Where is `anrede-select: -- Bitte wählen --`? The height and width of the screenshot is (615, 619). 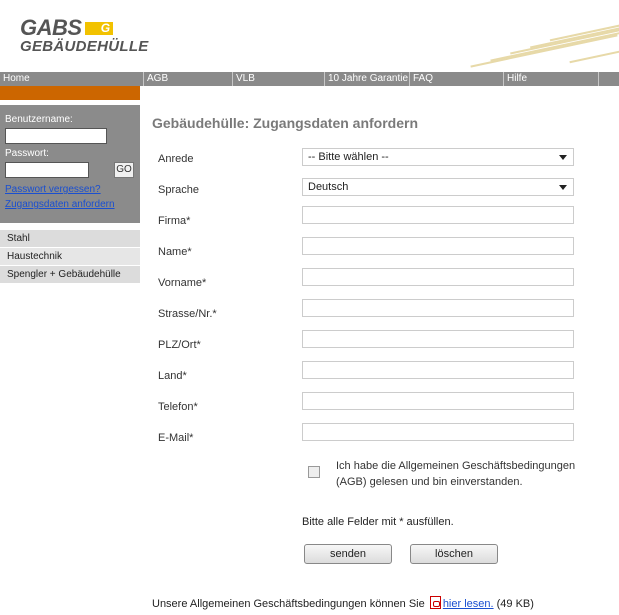
anrede-select: -- Bitte wählen -- is located at coordinates (438, 157).